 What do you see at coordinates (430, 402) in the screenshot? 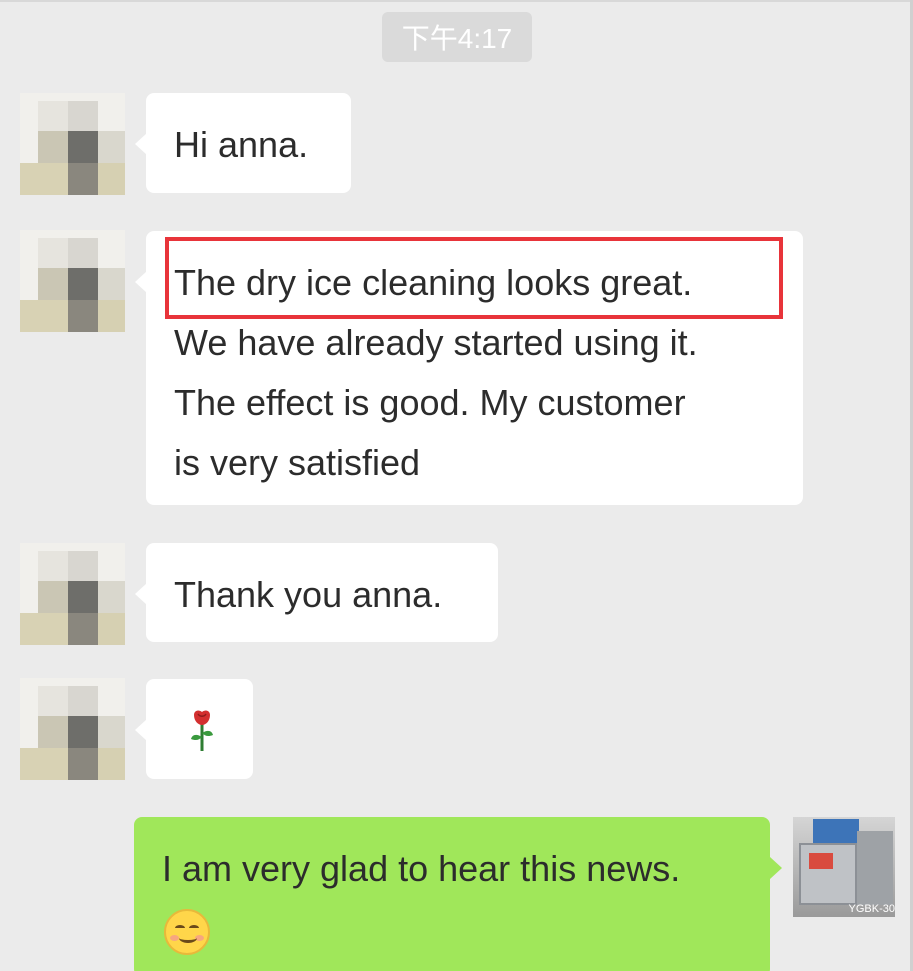
I see `message-line-3: The effect is good. My customer` at bounding box center [430, 402].